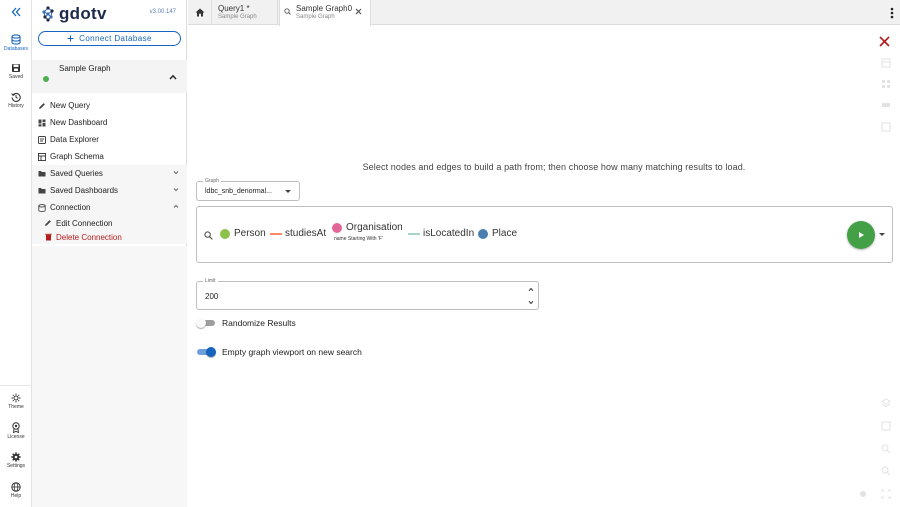 This screenshot has width=900, height=507. What do you see at coordinates (16, 401) in the screenshot?
I see `rail-theme: Theme` at bounding box center [16, 401].